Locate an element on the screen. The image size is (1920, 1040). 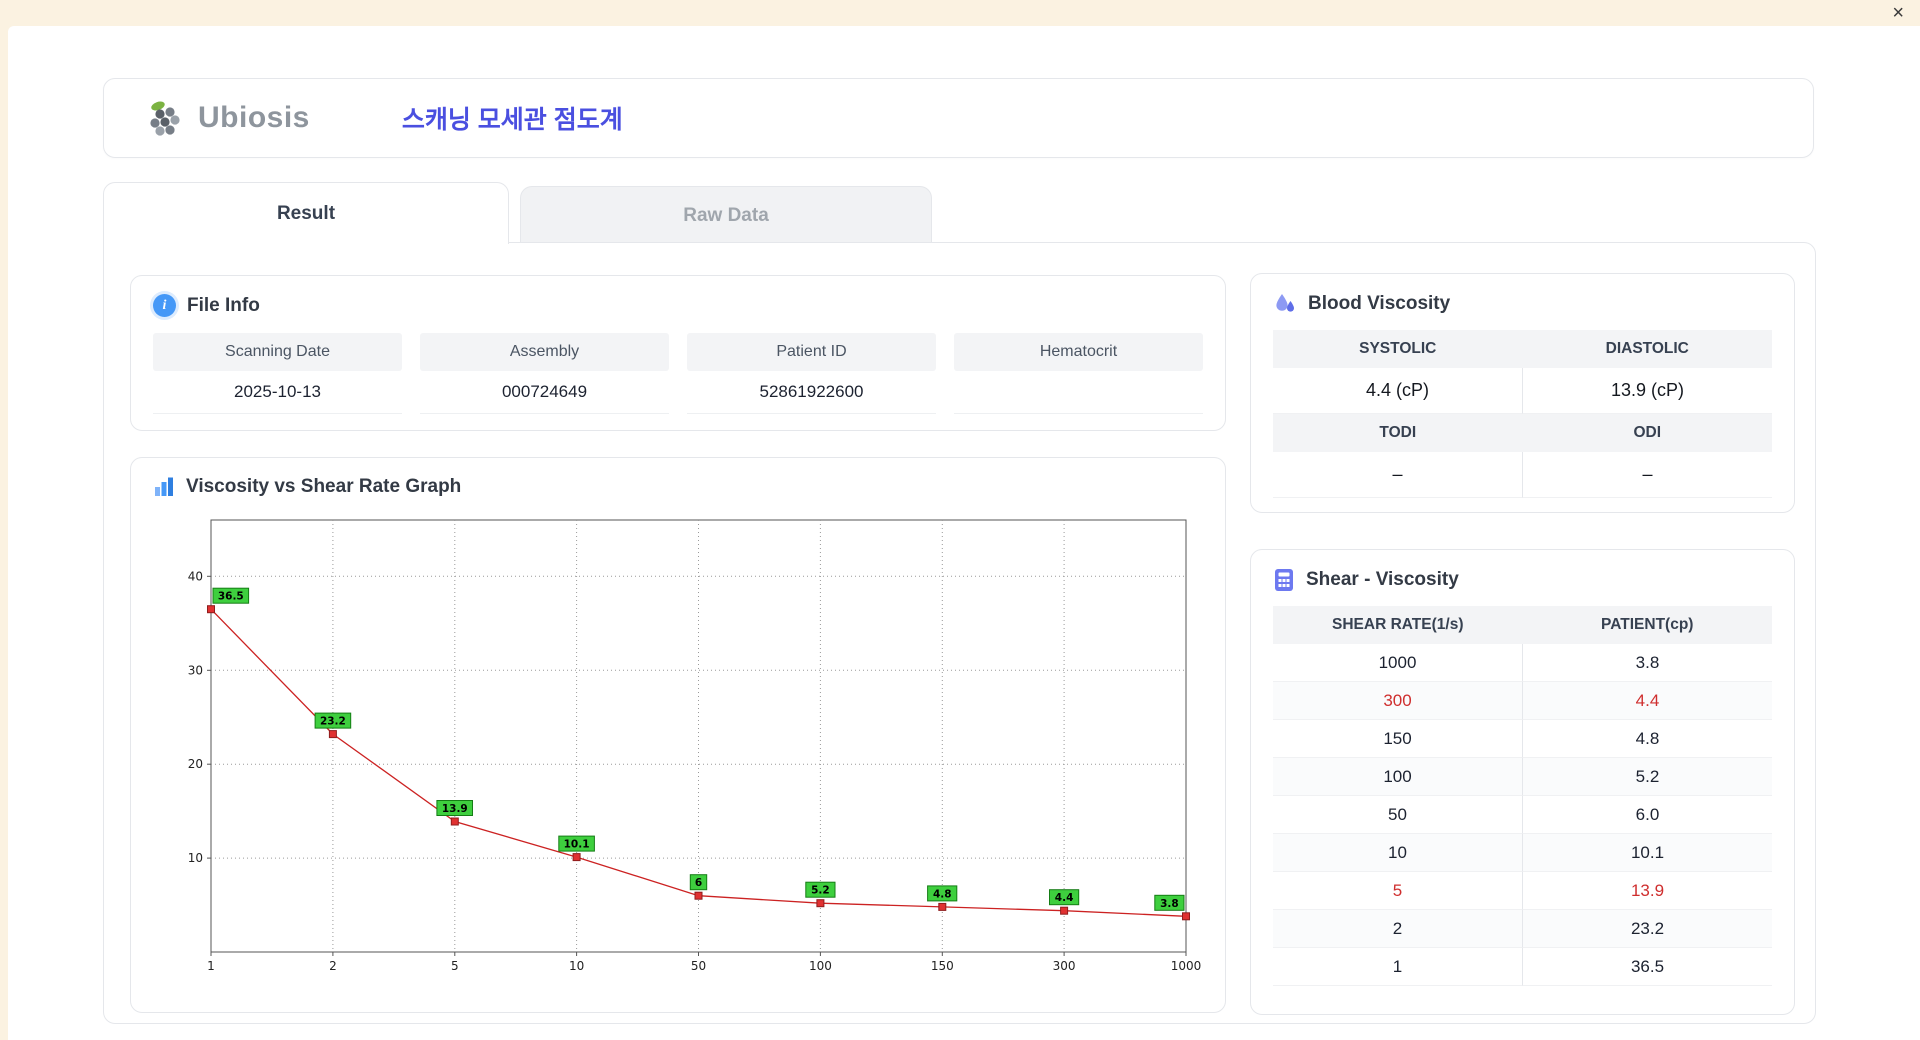
shear-table-row-300: 300 4.4 is located at coordinates (1522, 701).